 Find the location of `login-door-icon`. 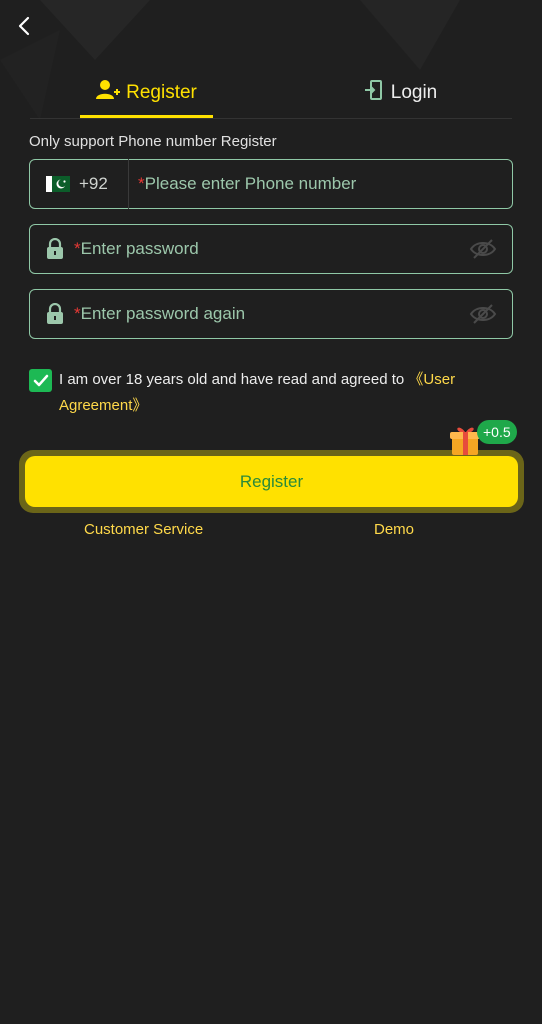

login-door-icon is located at coordinates (374, 93).